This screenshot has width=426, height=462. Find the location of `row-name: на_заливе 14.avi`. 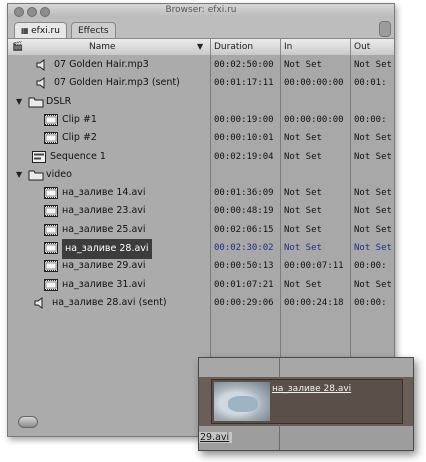

row-name: на_заливе 14.avi is located at coordinates (104, 193).